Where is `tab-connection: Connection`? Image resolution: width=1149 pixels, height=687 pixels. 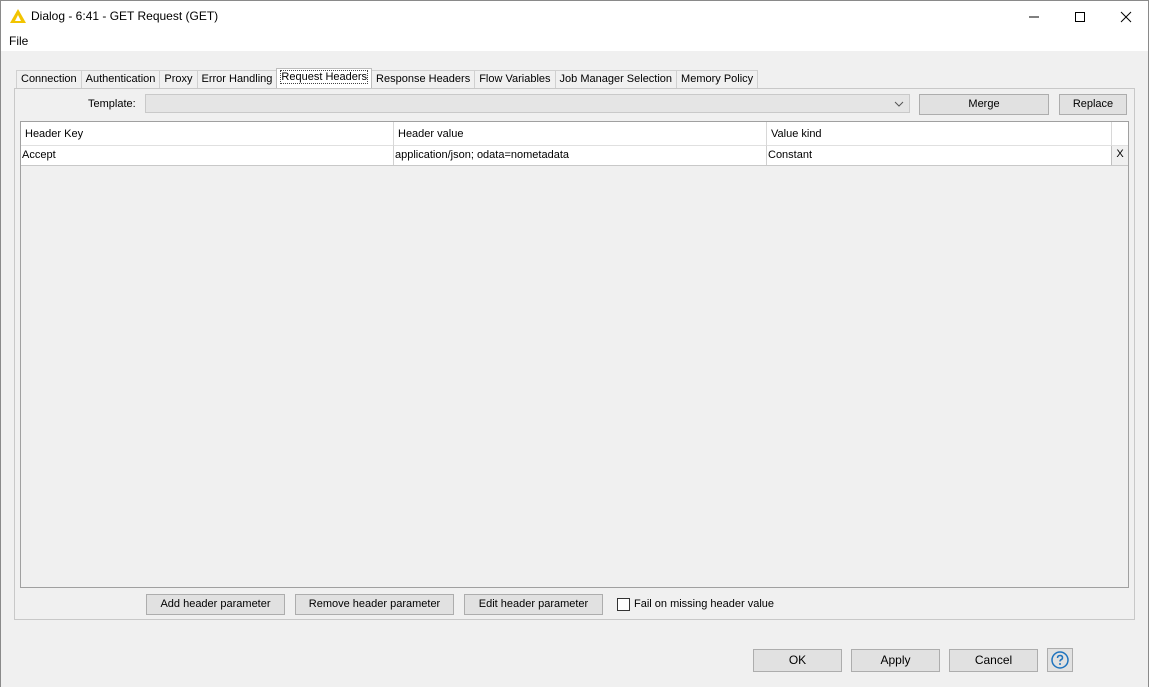 tab-connection: Connection is located at coordinates (49, 79).